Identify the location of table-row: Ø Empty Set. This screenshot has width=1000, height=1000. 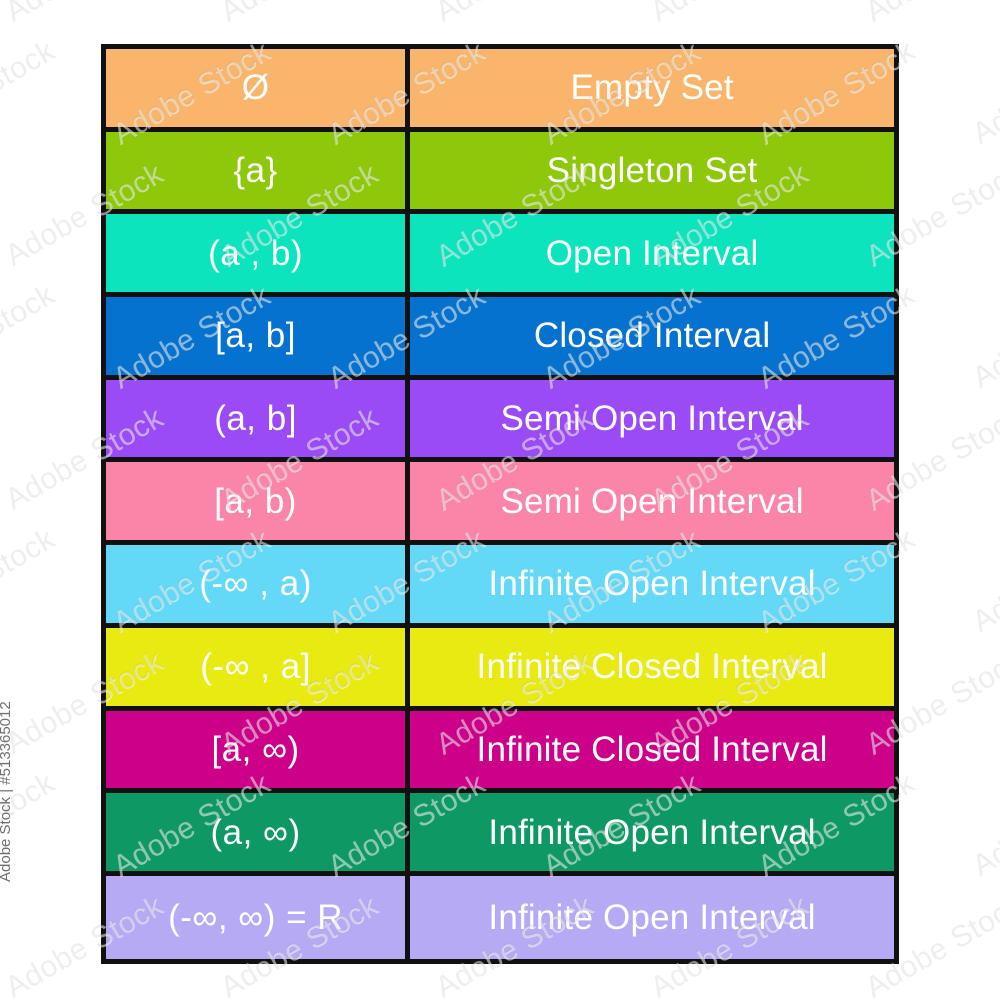
(500, 90).